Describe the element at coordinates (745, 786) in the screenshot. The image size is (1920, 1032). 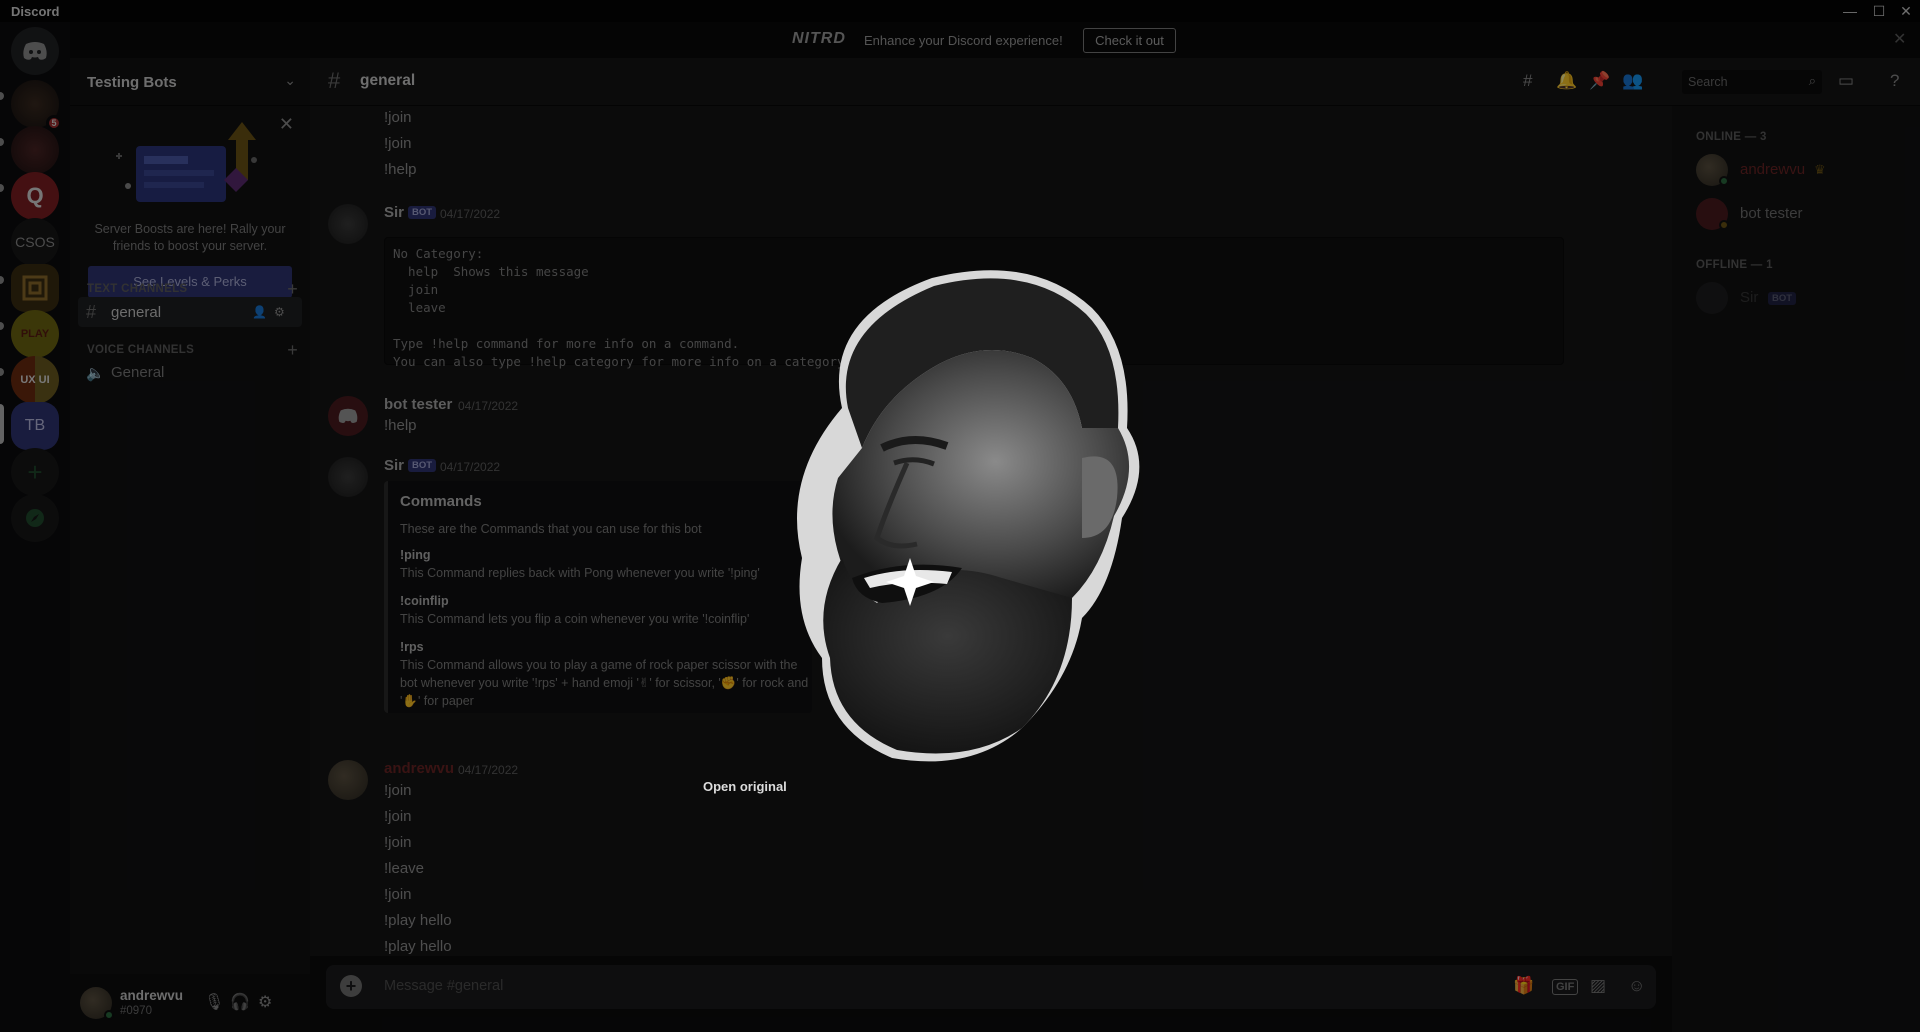
I see `open-original-link: Open original` at that location.